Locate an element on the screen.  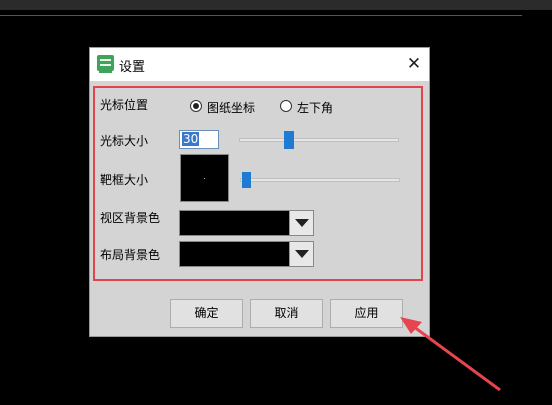
annotation-arrow is located at coordinates (450, 354).